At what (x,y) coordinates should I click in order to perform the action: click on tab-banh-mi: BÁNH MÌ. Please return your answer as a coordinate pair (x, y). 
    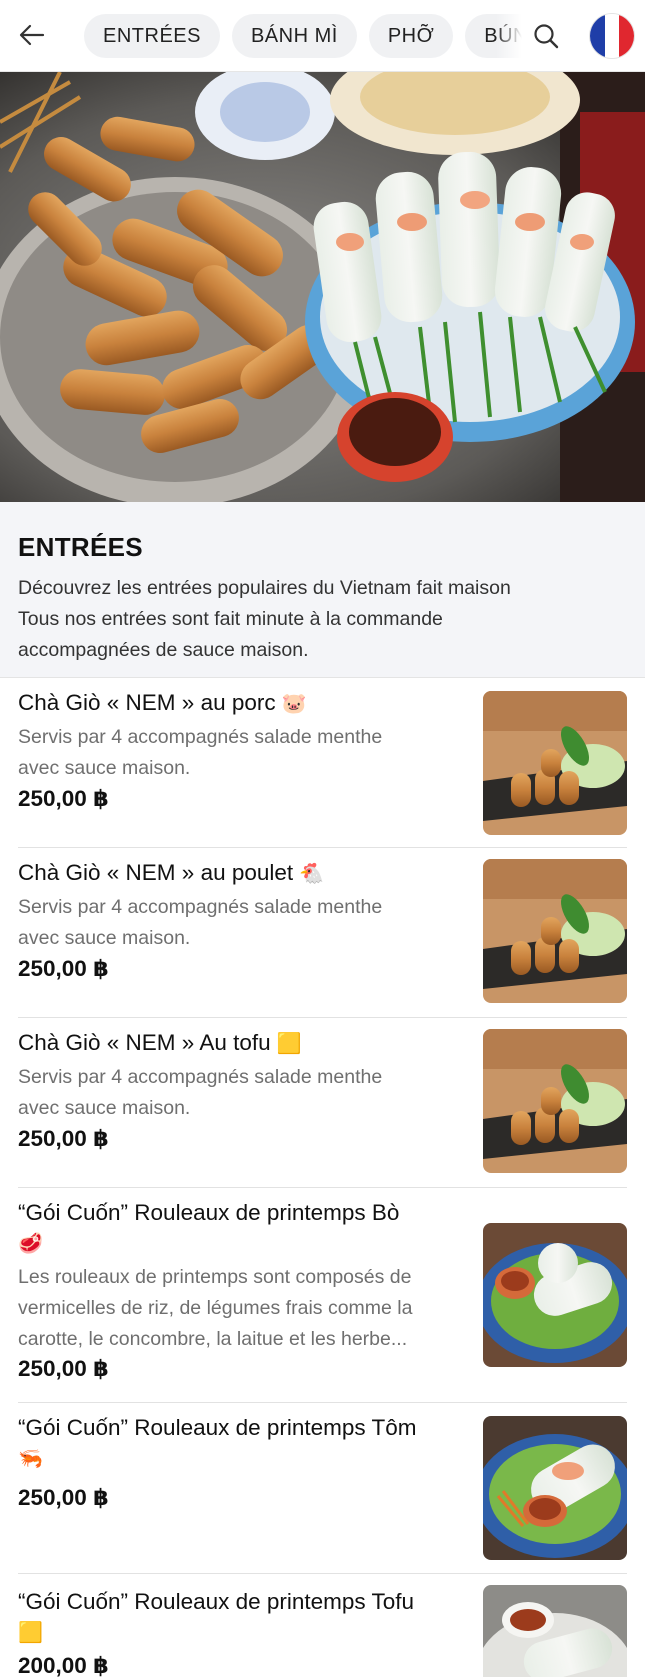
    Looking at the image, I should click on (294, 36).